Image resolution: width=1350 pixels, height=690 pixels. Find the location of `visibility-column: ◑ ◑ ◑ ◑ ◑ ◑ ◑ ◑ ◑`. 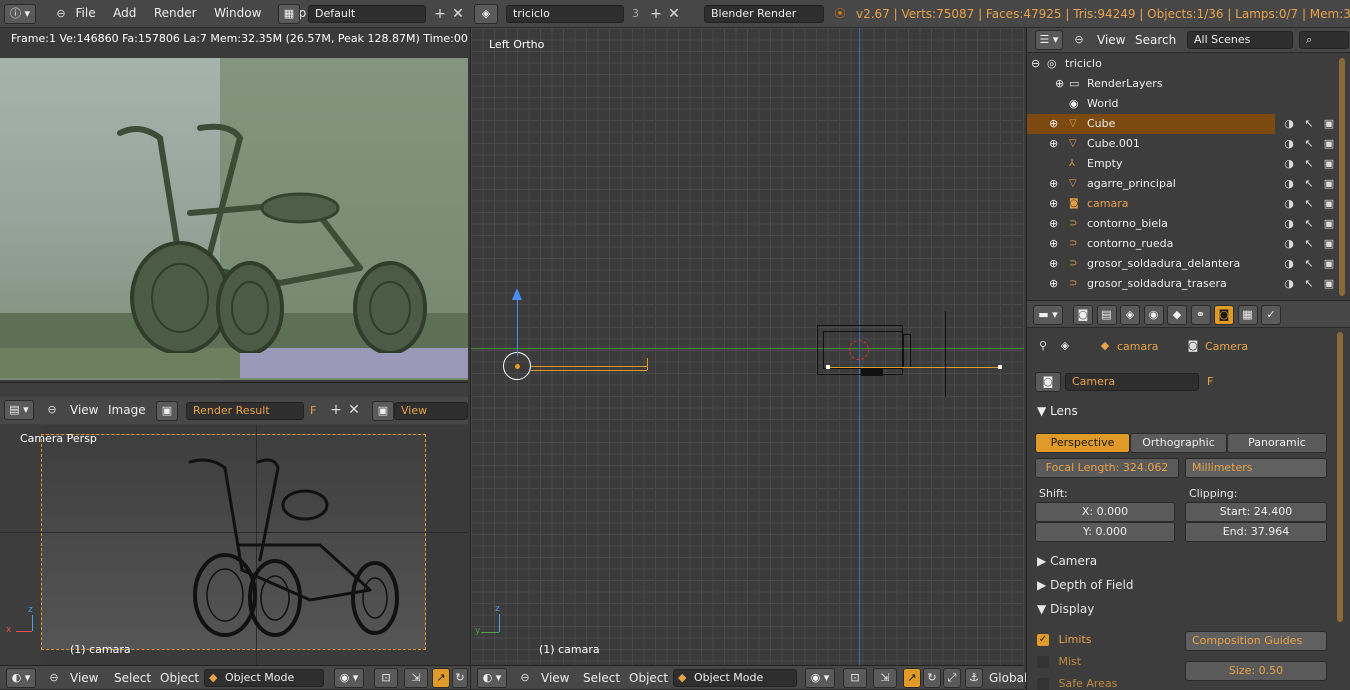

visibility-column: ◑ ◑ ◑ ◑ ◑ ◑ ◑ ◑ ◑ is located at coordinates (1289, 204).